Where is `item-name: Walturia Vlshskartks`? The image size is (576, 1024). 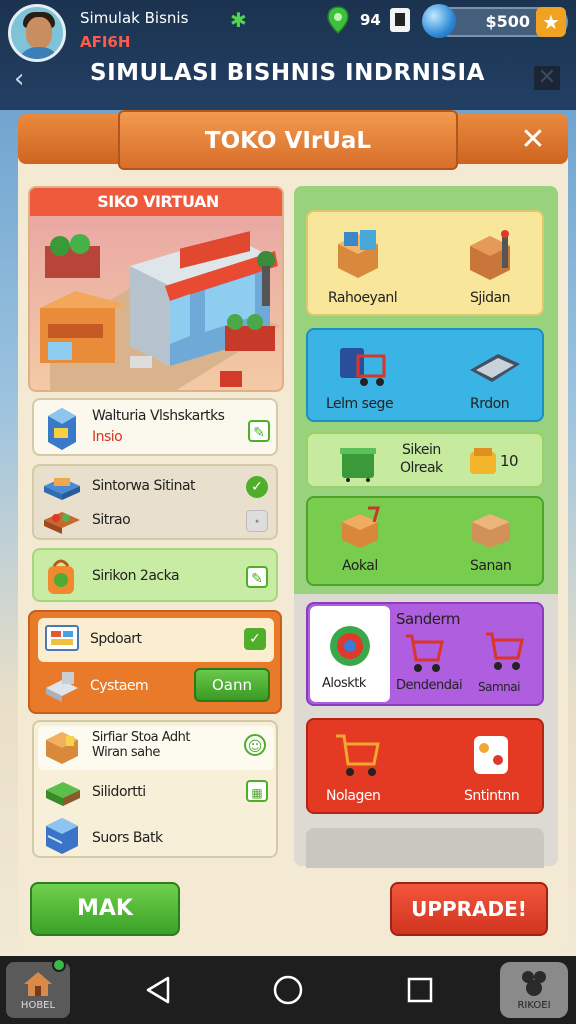
item-name: Walturia Vlshskartks is located at coordinates (158, 416).